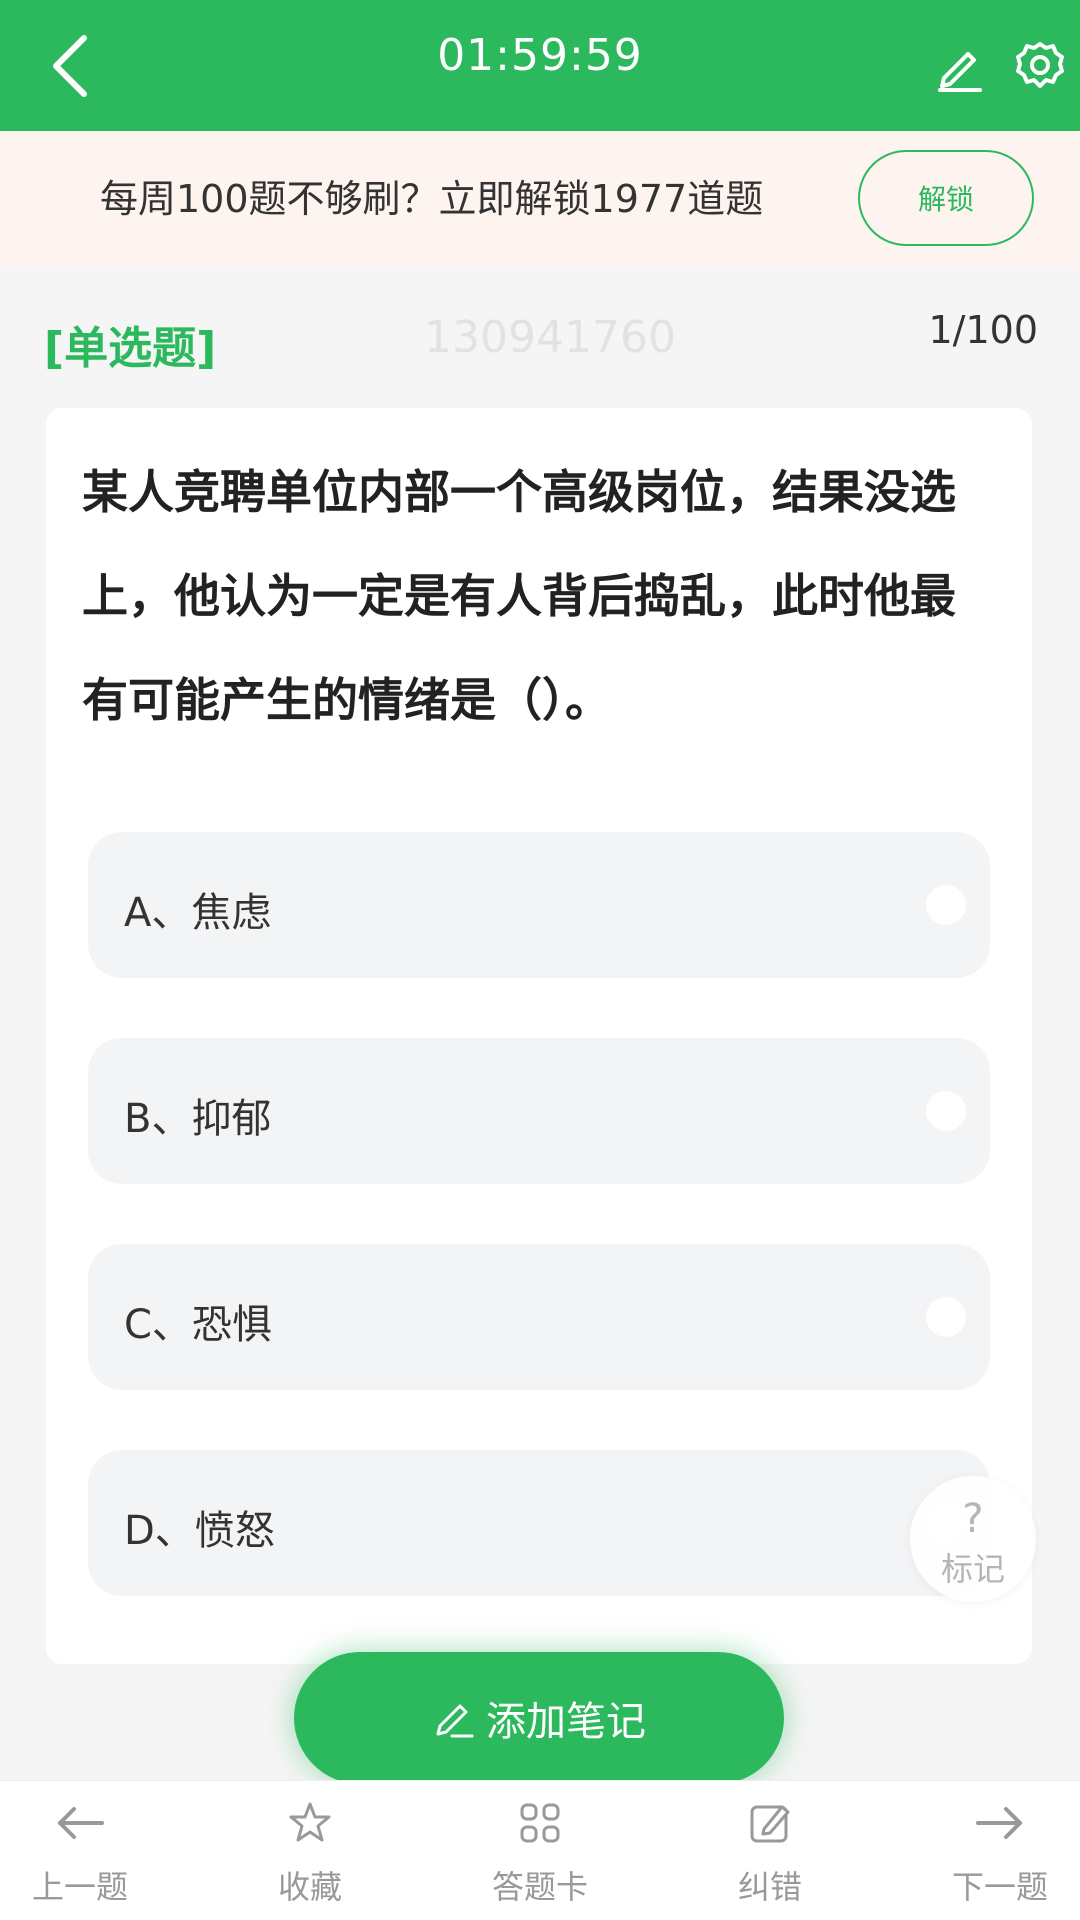  What do you see at coordinates (769, 1887) in the screenshot?
I see `nav-label: 纠错` at bounding box center [769, 1887].